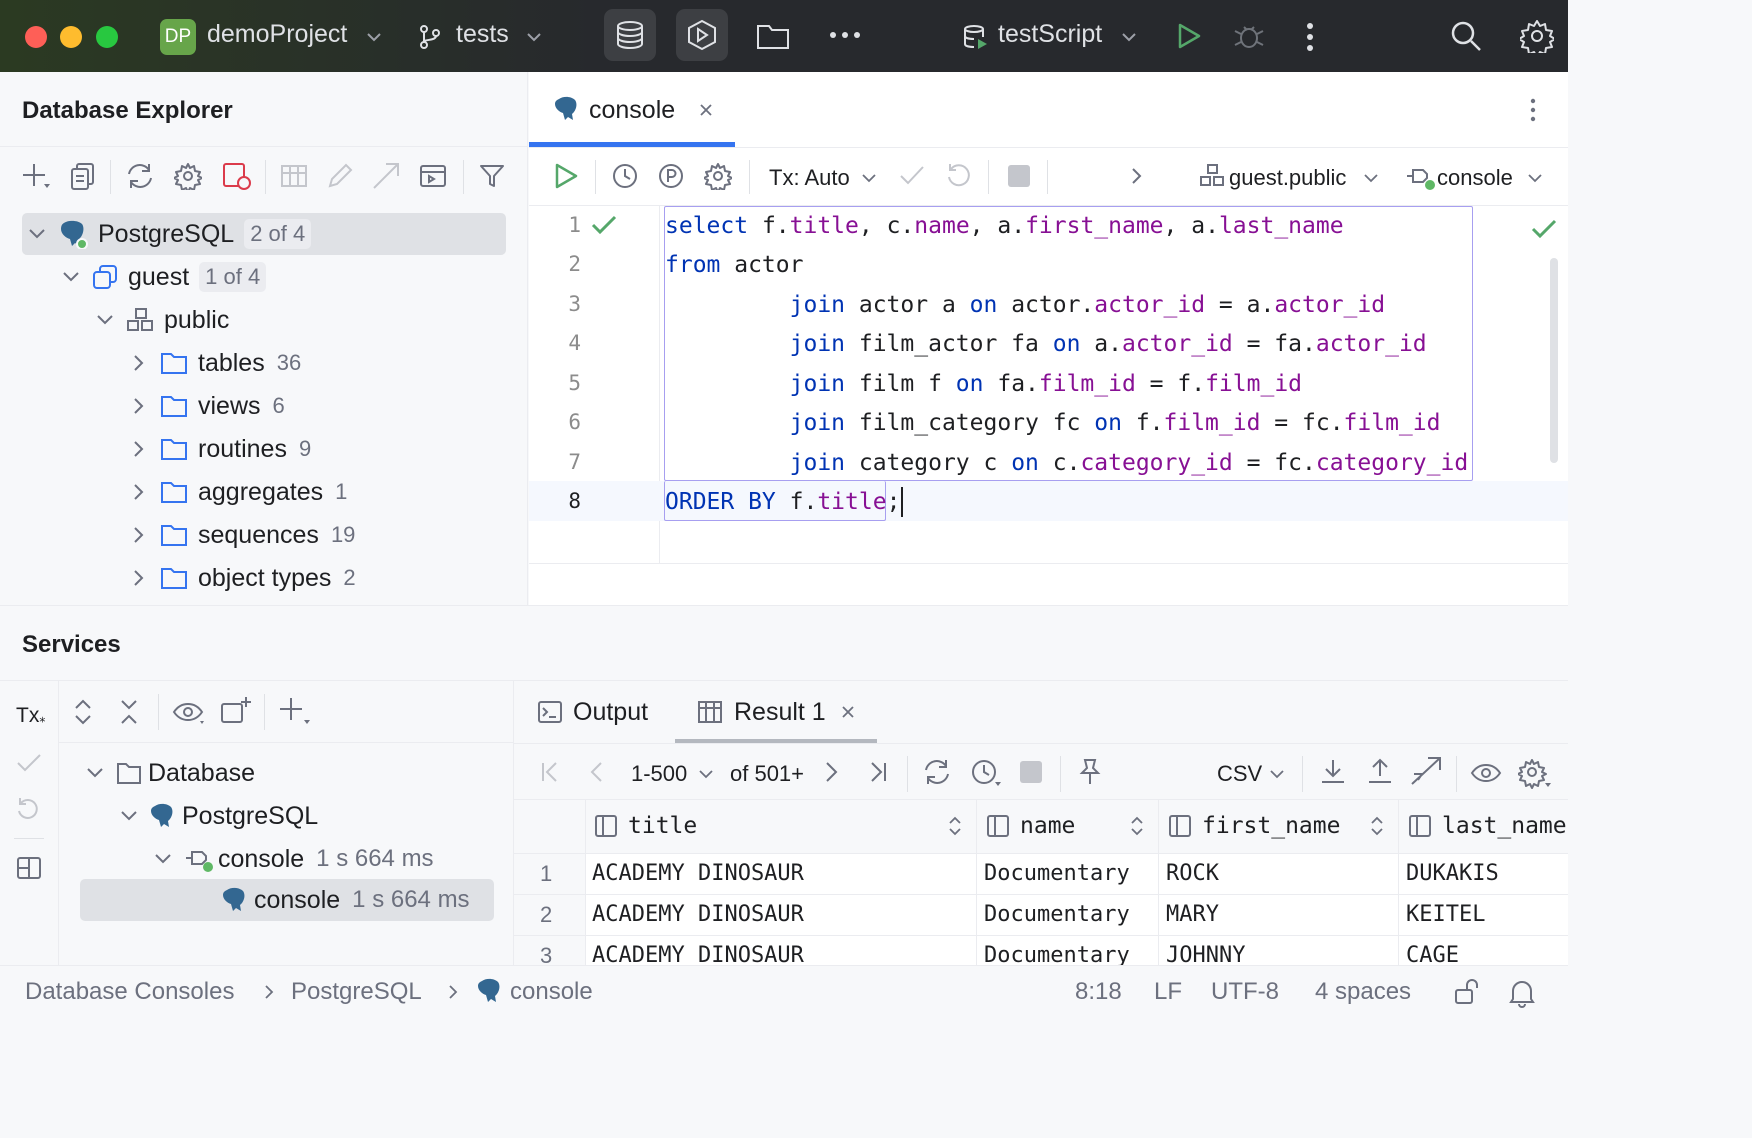 This screenshot has width=1752, height=1138. Describe the element at coordinates (1031, 772) in the screenshot. I see `stop-icon` at that location.